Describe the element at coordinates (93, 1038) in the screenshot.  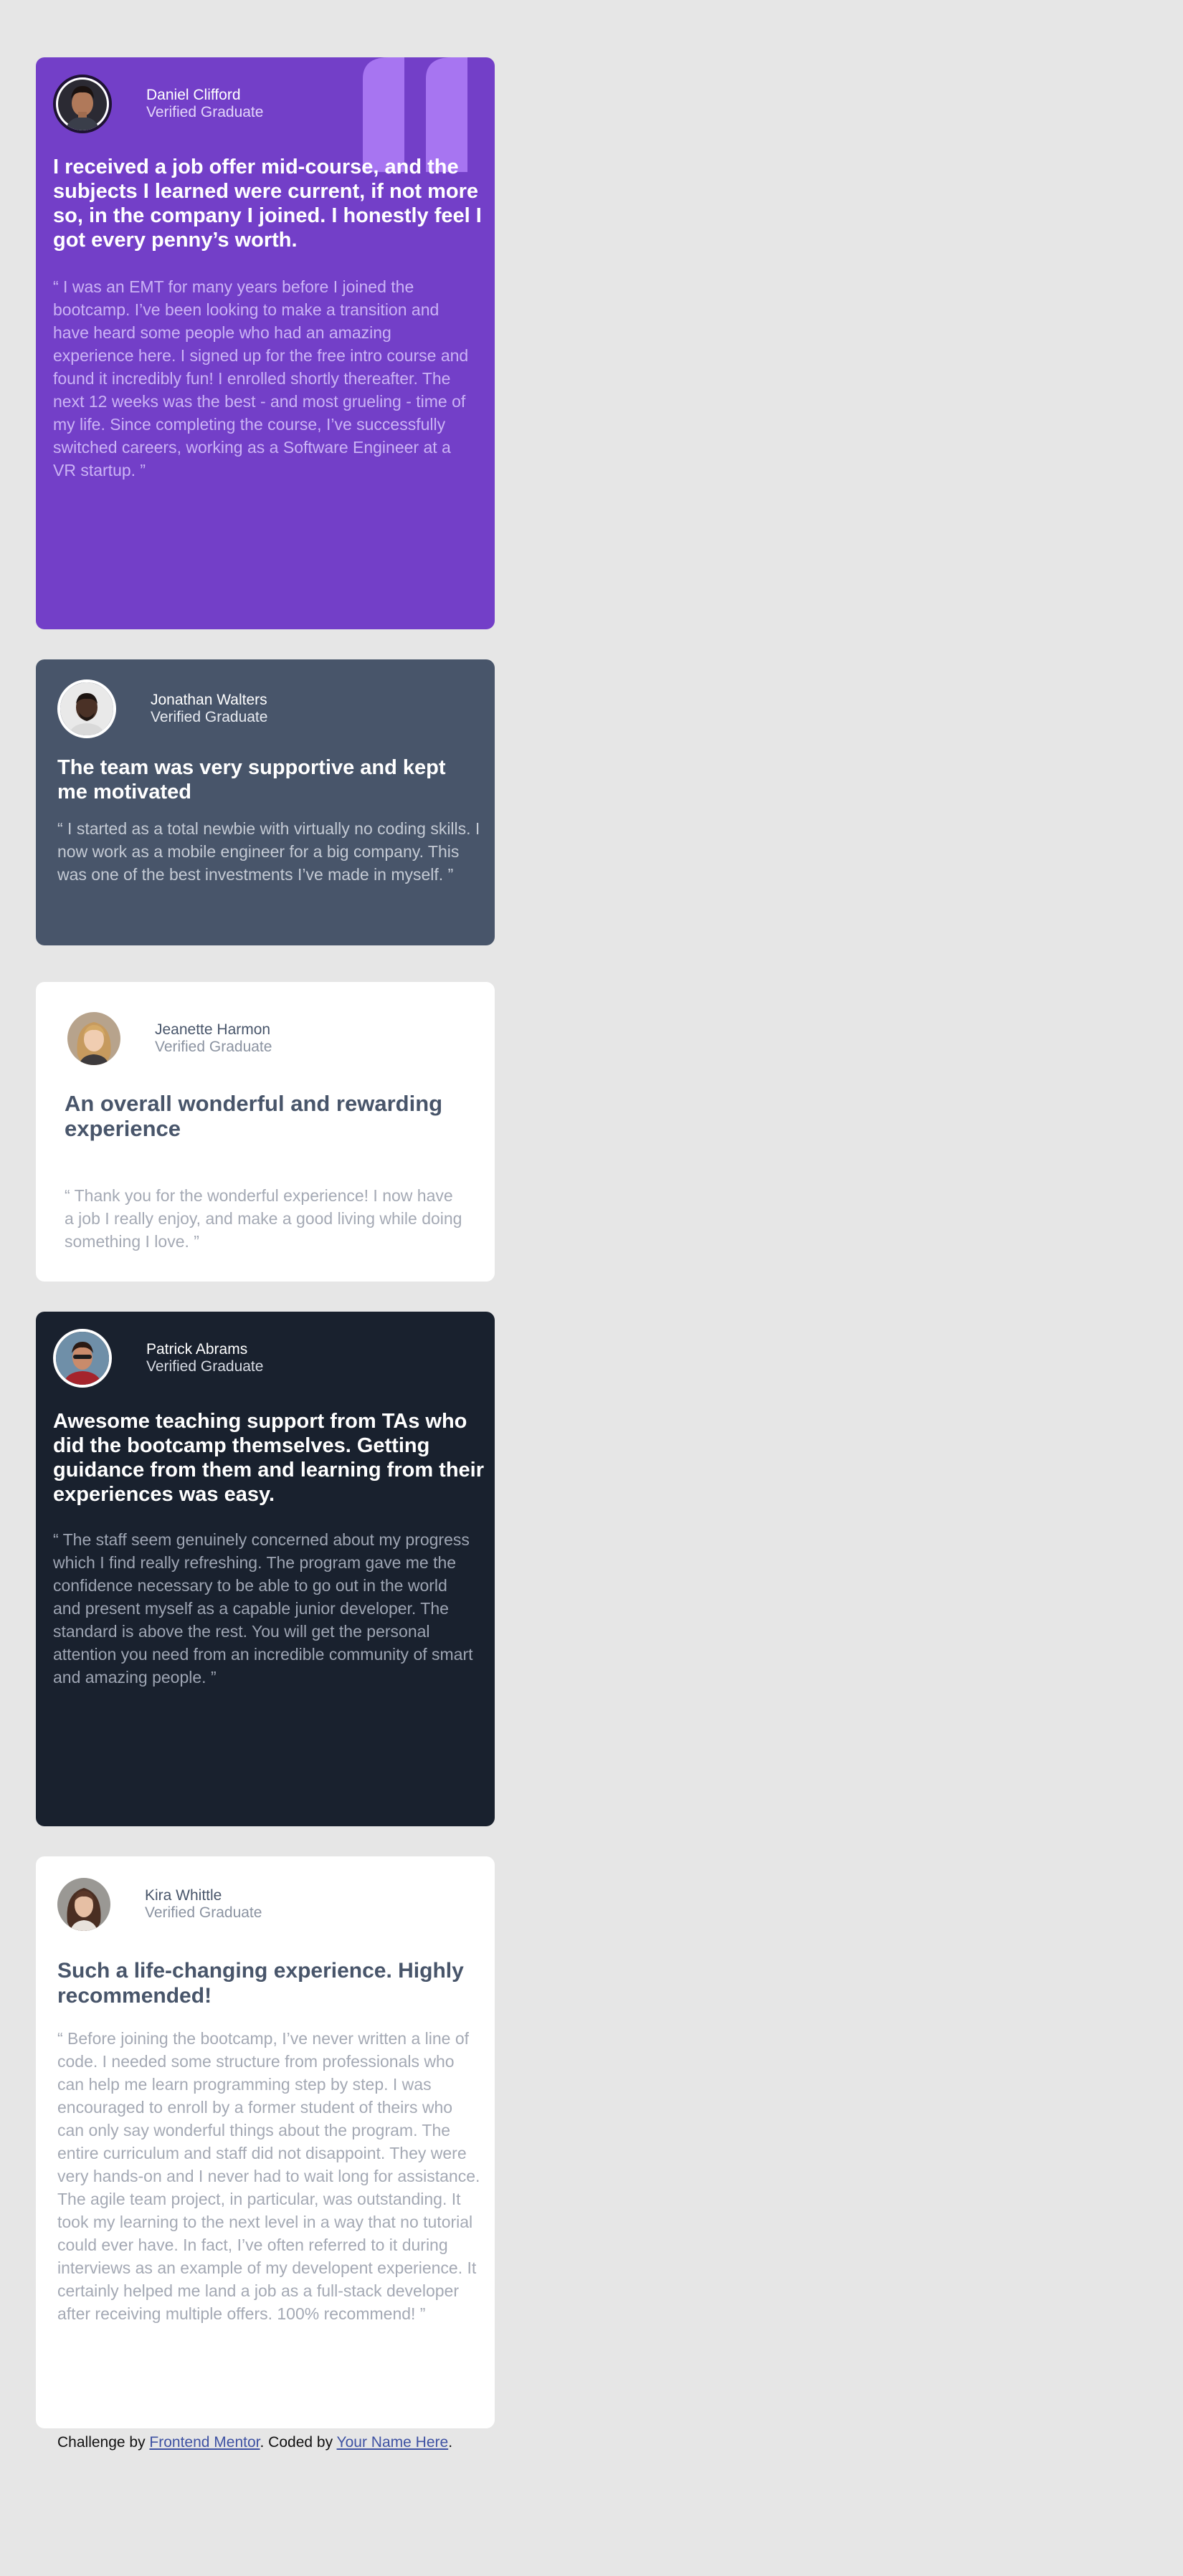
I see `avatar-jeanette` at that location.